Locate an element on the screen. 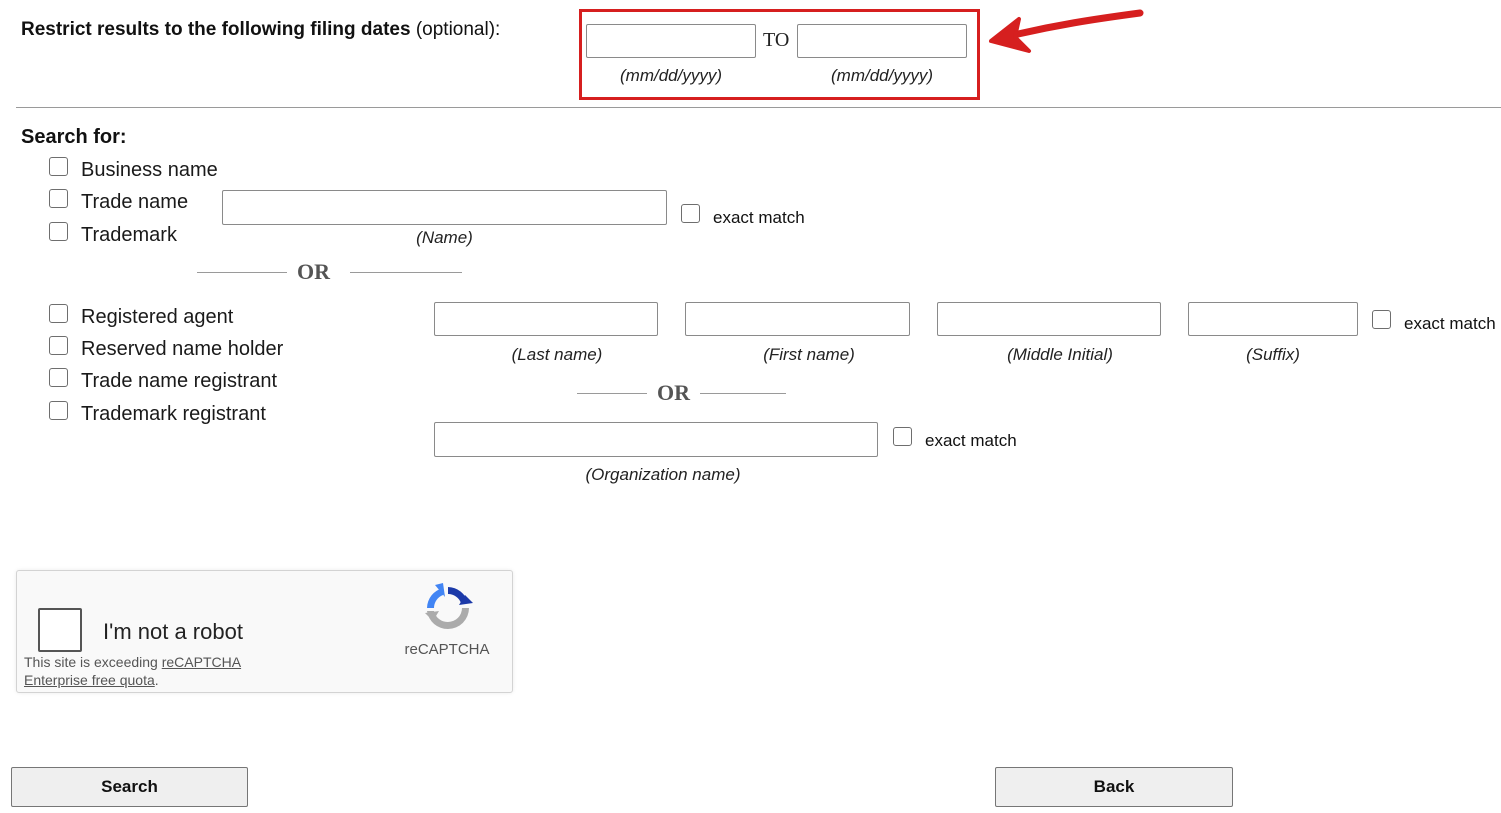 Image resolution: width=1501 pixels, height=813 pixels. date-to-label: TO is located at coordinates (776, 40).